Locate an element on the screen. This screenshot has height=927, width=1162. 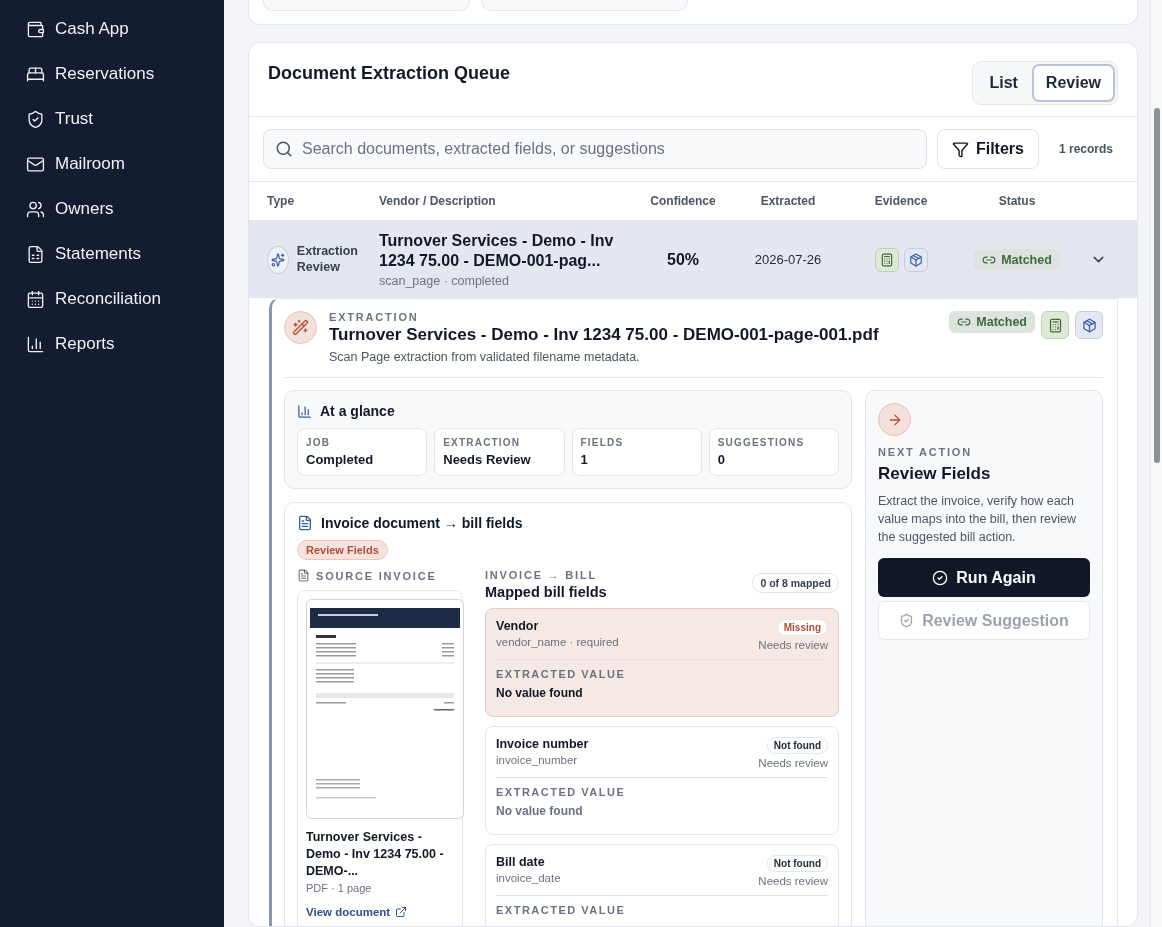
stat-value: 0 is located at coordinates (721, 459).